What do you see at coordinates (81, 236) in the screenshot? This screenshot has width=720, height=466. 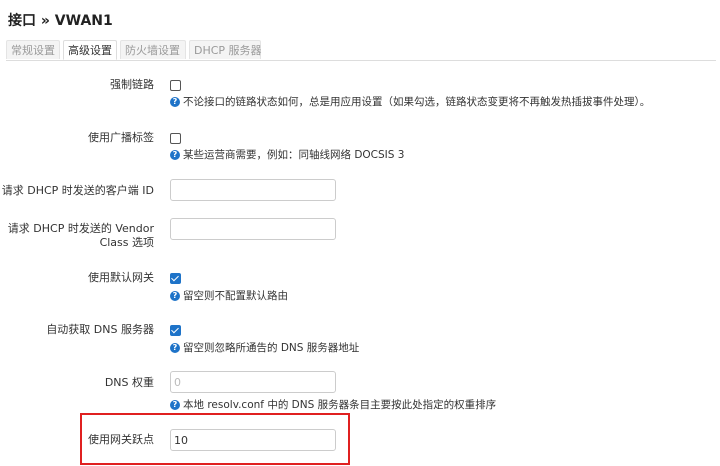 I see `vendor-class-label: 请求 DHCP 时发送的 Vendor Class 选项` at bounding box center [81, 236].